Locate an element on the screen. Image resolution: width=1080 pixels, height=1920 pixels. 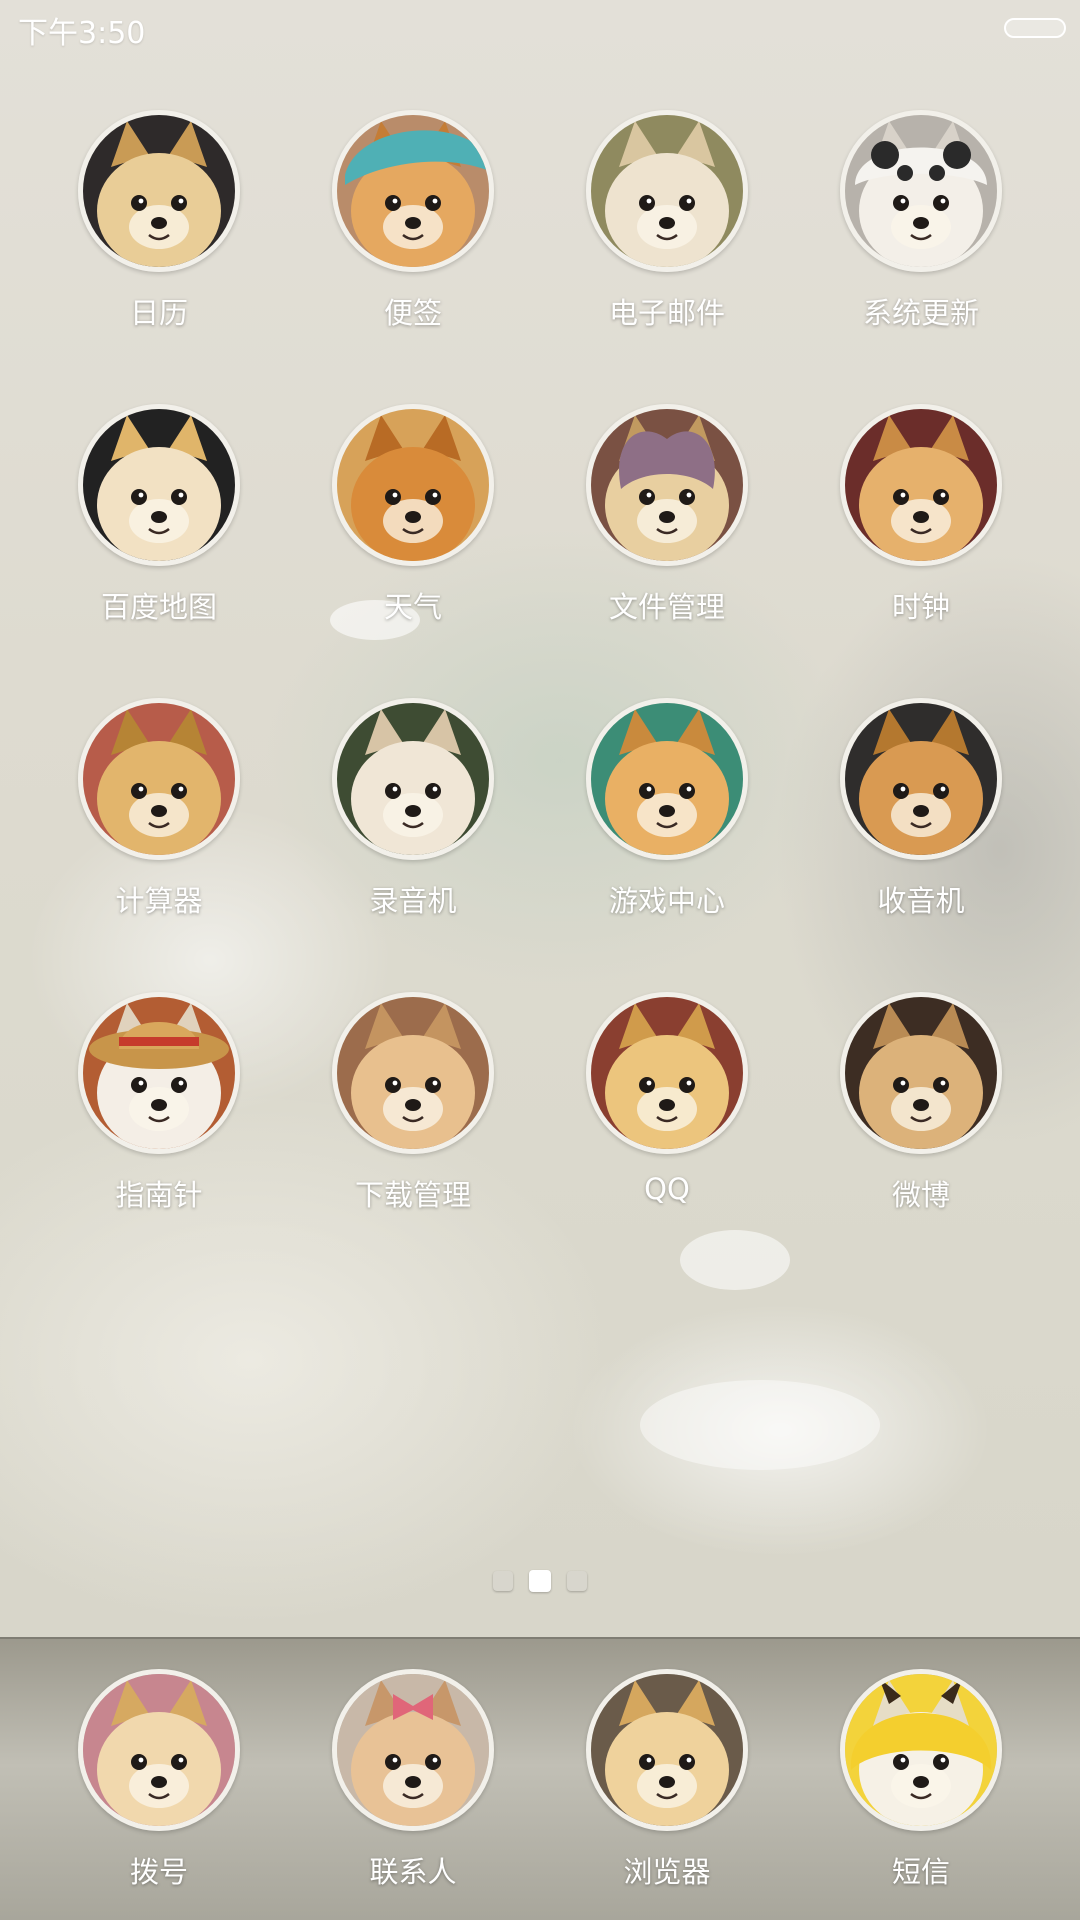
app-qq: QQ is located at coordinates (667, 1112).